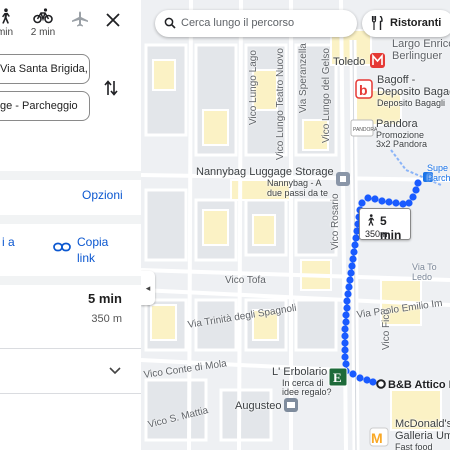 This screenshot has width=450, height=450. What do you see at coordinates (421, 44) in the screenshot?
I see `place-largo-1: Largo Enrico` at bounding box center [421, 44].